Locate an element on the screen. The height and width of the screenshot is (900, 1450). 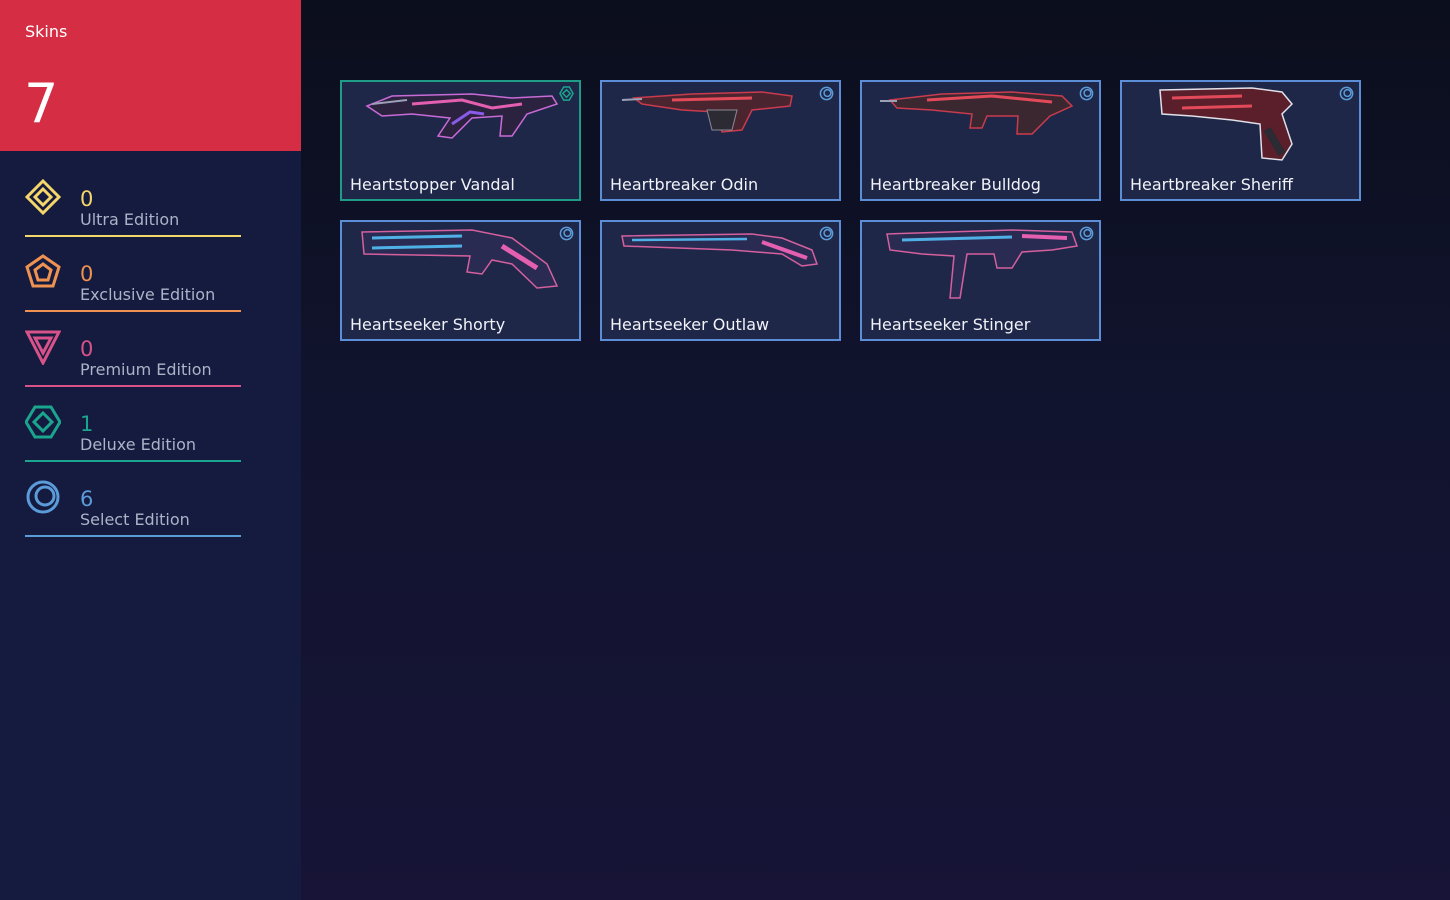
skin-name: Heartseeker Stinger is located at coordinates (950, 324).